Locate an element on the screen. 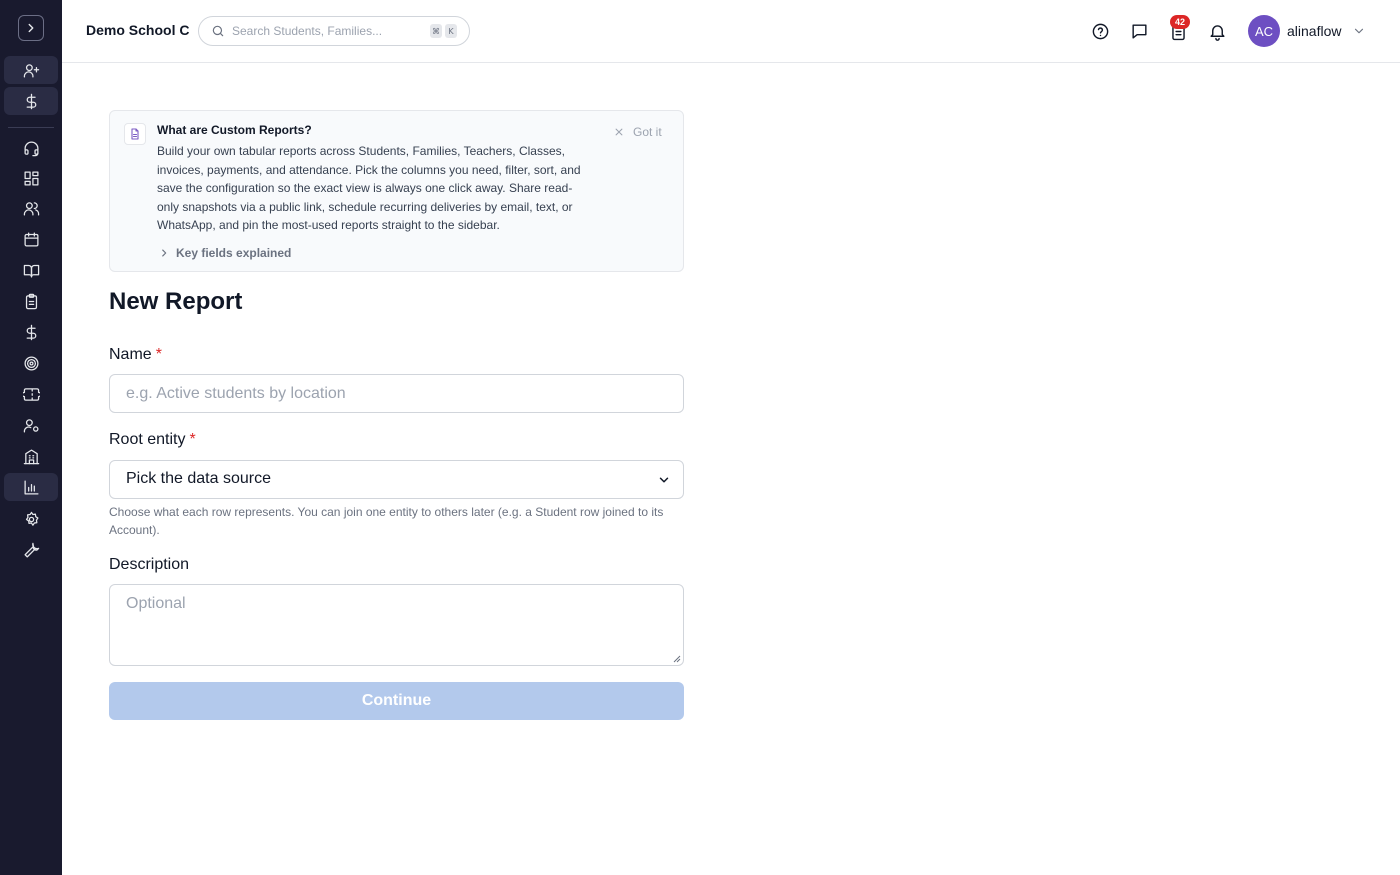 Image resolution: width=1400 pixels, height=875 pixels. close-icon is located at coordinates (619, 132).